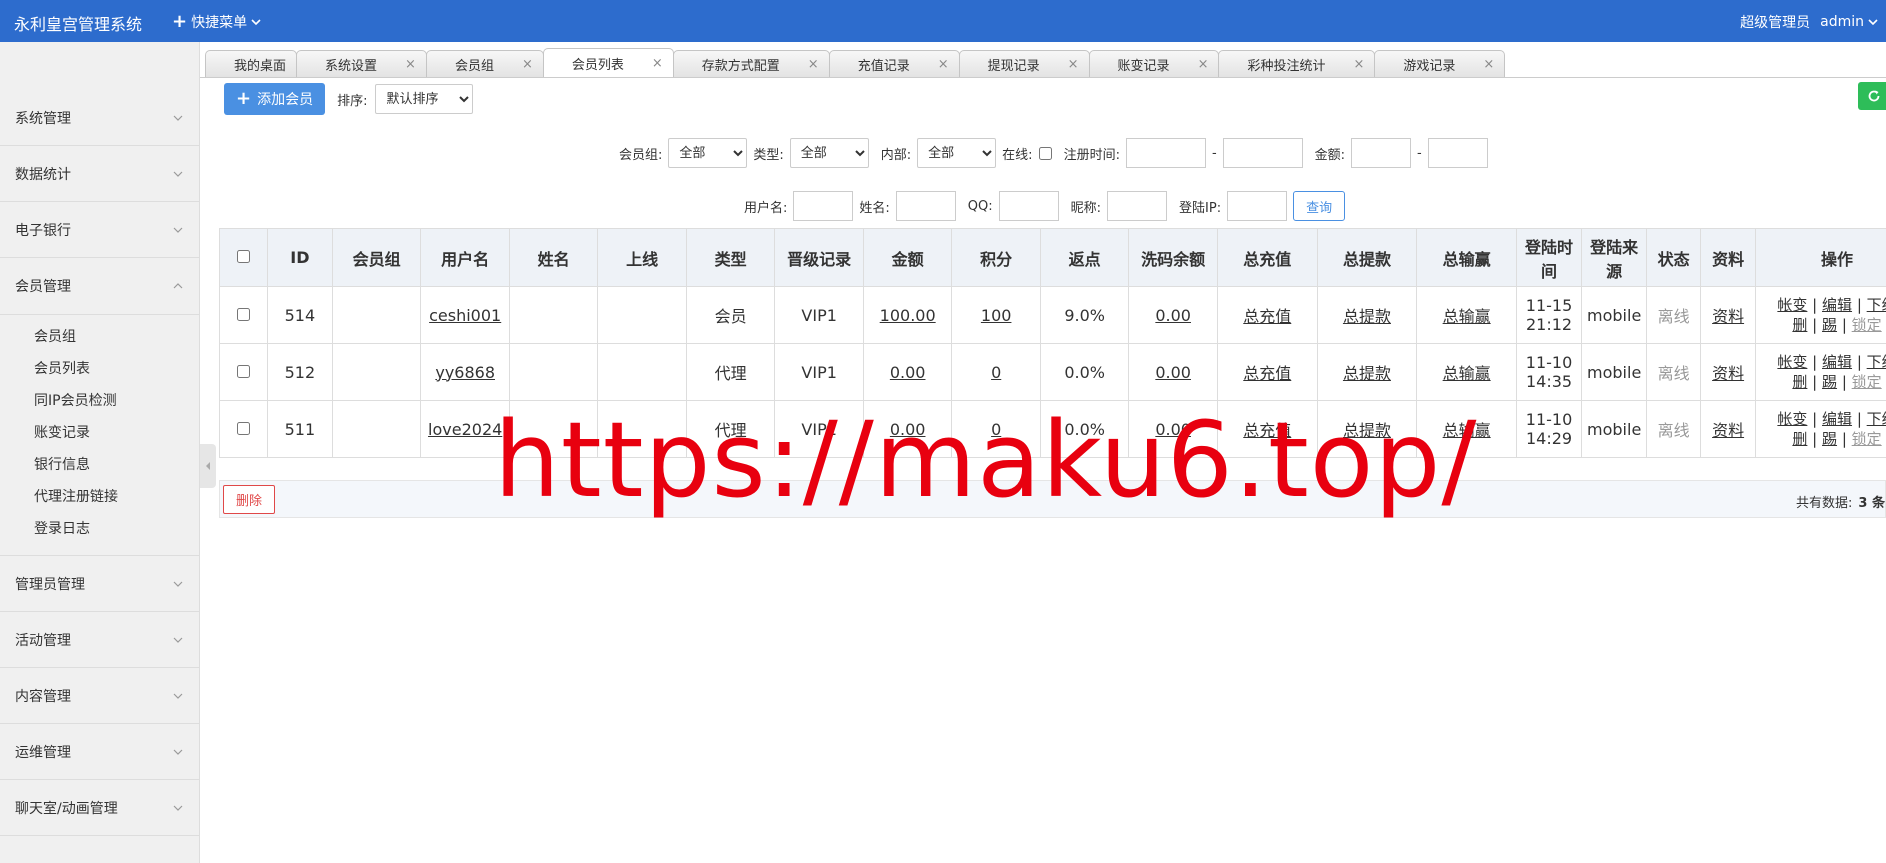 This screenshot has width=1886, height=863. Describe the element at coordinates (894, 63) in the screenshot. I see `tab-recharge-records: 充值记录 ×` at that location.